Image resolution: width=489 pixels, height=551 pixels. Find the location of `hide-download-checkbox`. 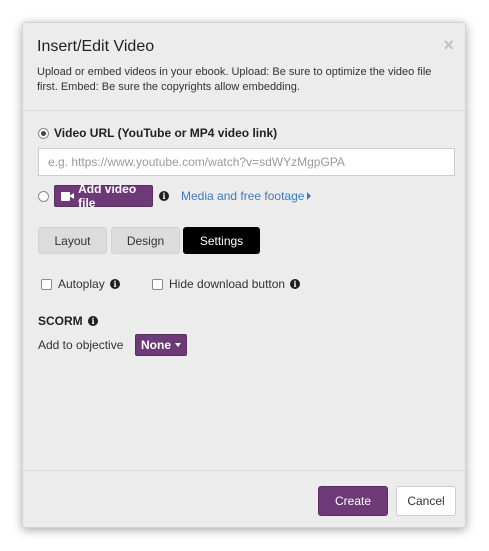

hide-download-checkbox is located at coordinates (157, 284).